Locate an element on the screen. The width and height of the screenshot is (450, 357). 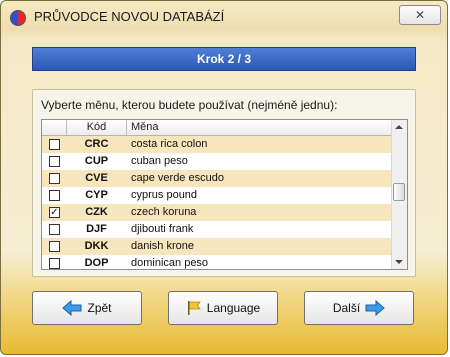
currency-code: CUP is located at coordinates (96, 161).